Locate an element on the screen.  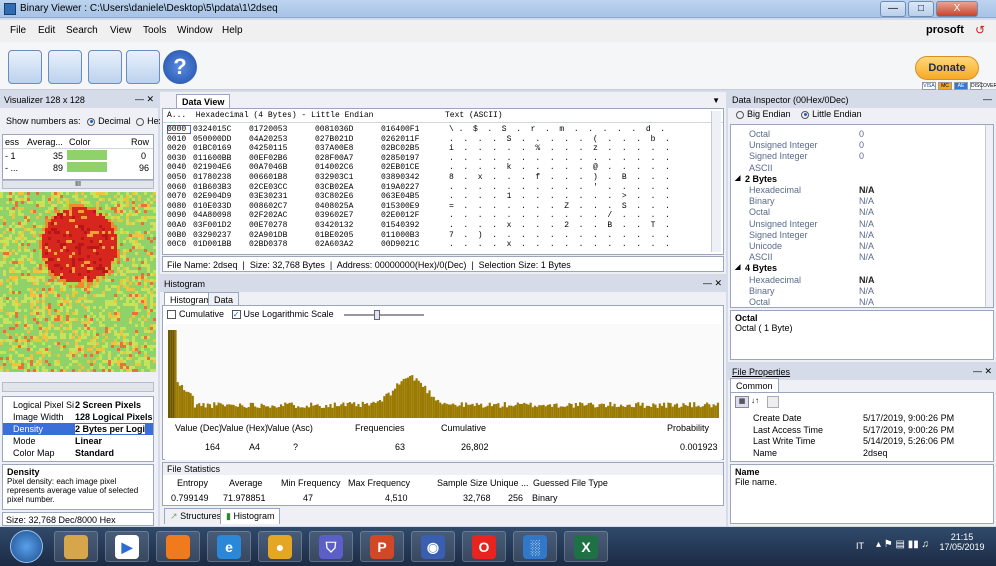
menu-search: Search is located at coordinates (82, 30).